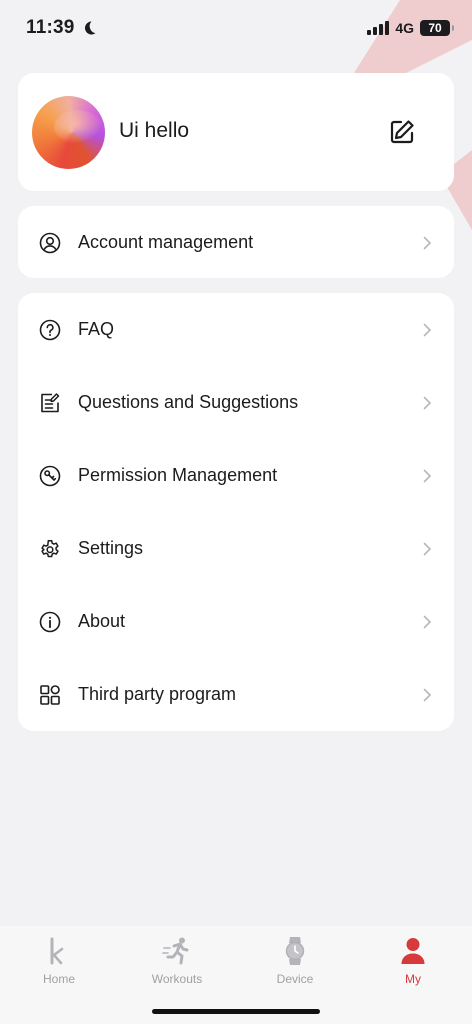  Describe the element at coordinates (295, 951) in the screenshot. I see `watch-icon` at that location.